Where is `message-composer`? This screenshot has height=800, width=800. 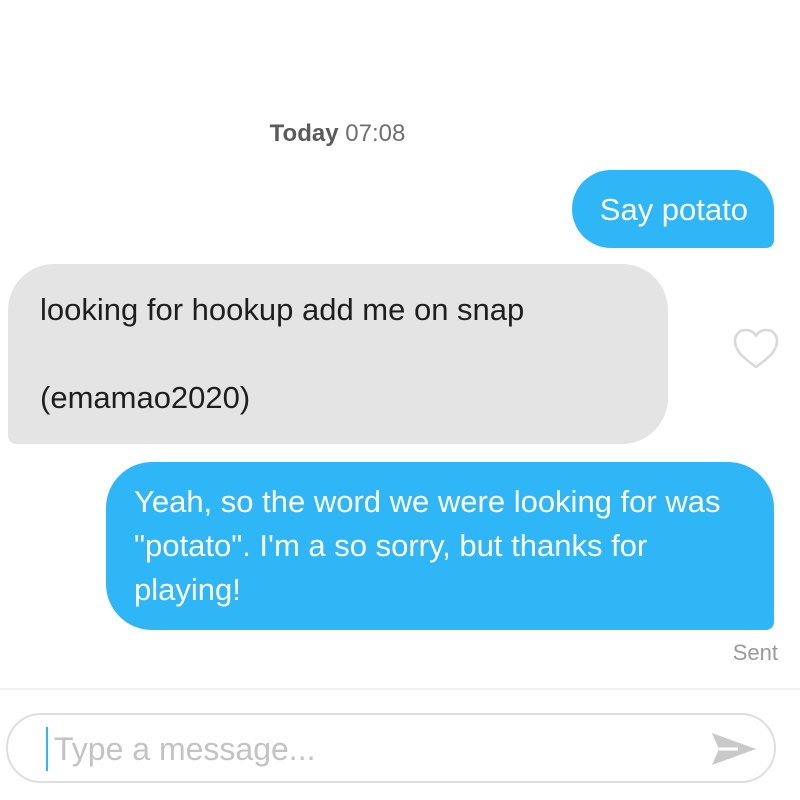
message-composer is located at coordinates (391, 748).